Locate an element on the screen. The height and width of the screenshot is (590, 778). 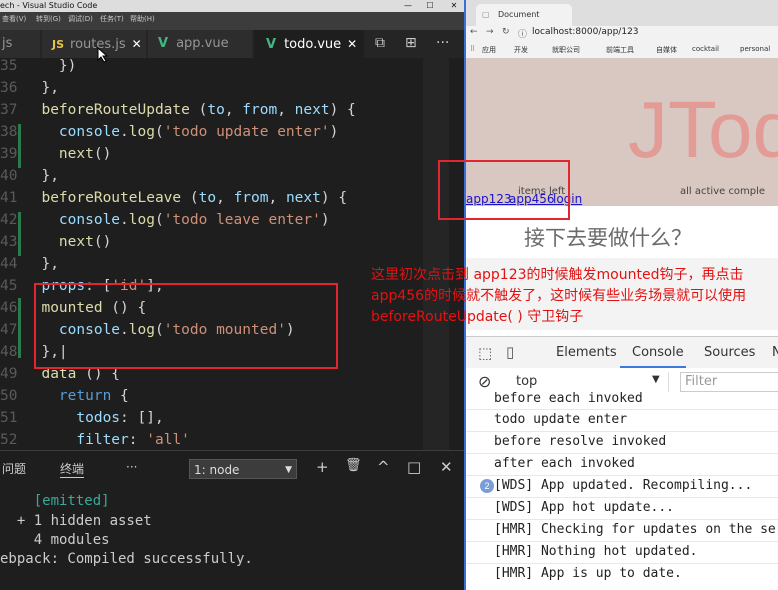
new-terminal-icon: + is located at coordinates (322, 467).